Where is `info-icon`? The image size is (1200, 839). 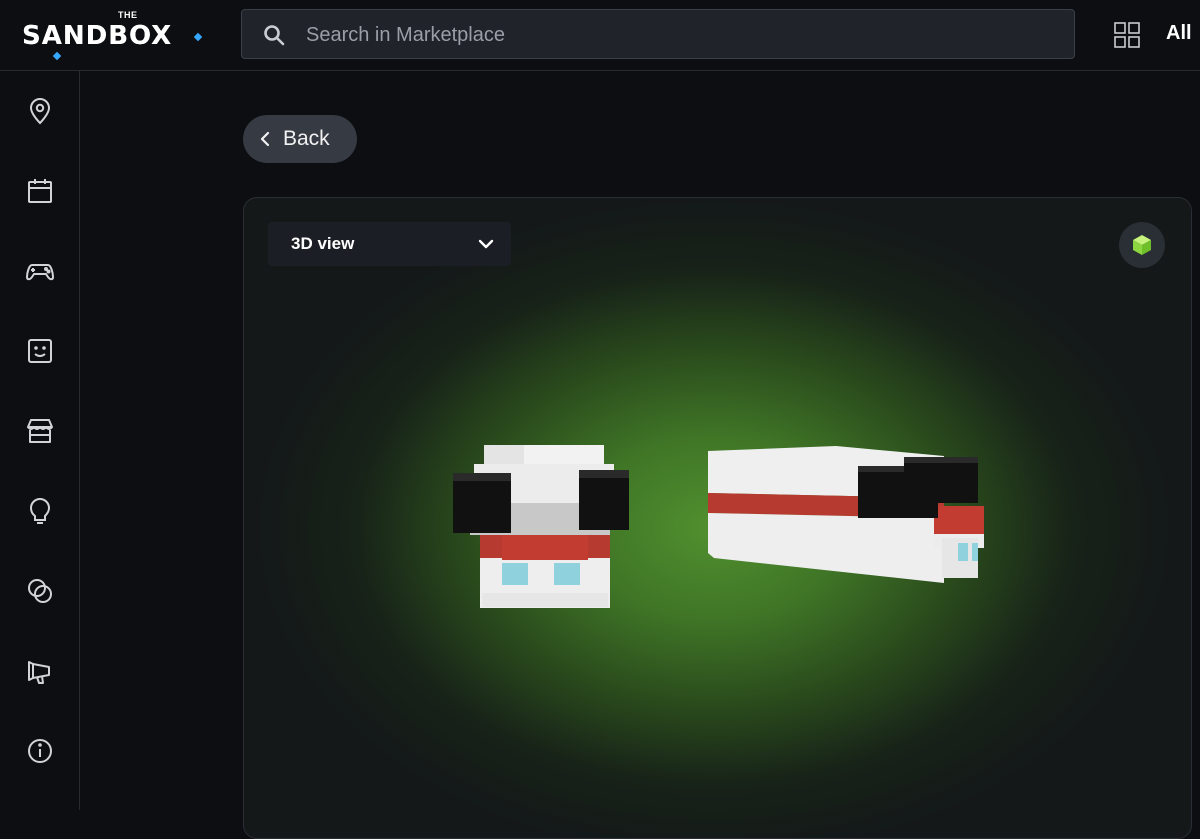
info-icon is located at coordinates (40, 751).